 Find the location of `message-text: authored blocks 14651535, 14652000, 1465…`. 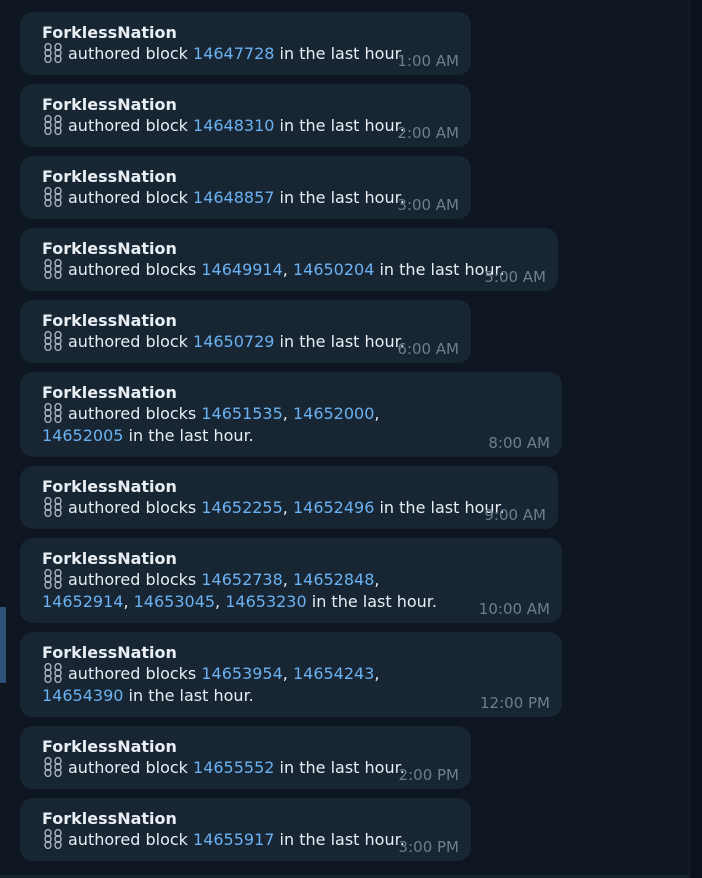

message-text: authored blocks 14651535, 14652000, 1465… is located at coordinates (211, 423).